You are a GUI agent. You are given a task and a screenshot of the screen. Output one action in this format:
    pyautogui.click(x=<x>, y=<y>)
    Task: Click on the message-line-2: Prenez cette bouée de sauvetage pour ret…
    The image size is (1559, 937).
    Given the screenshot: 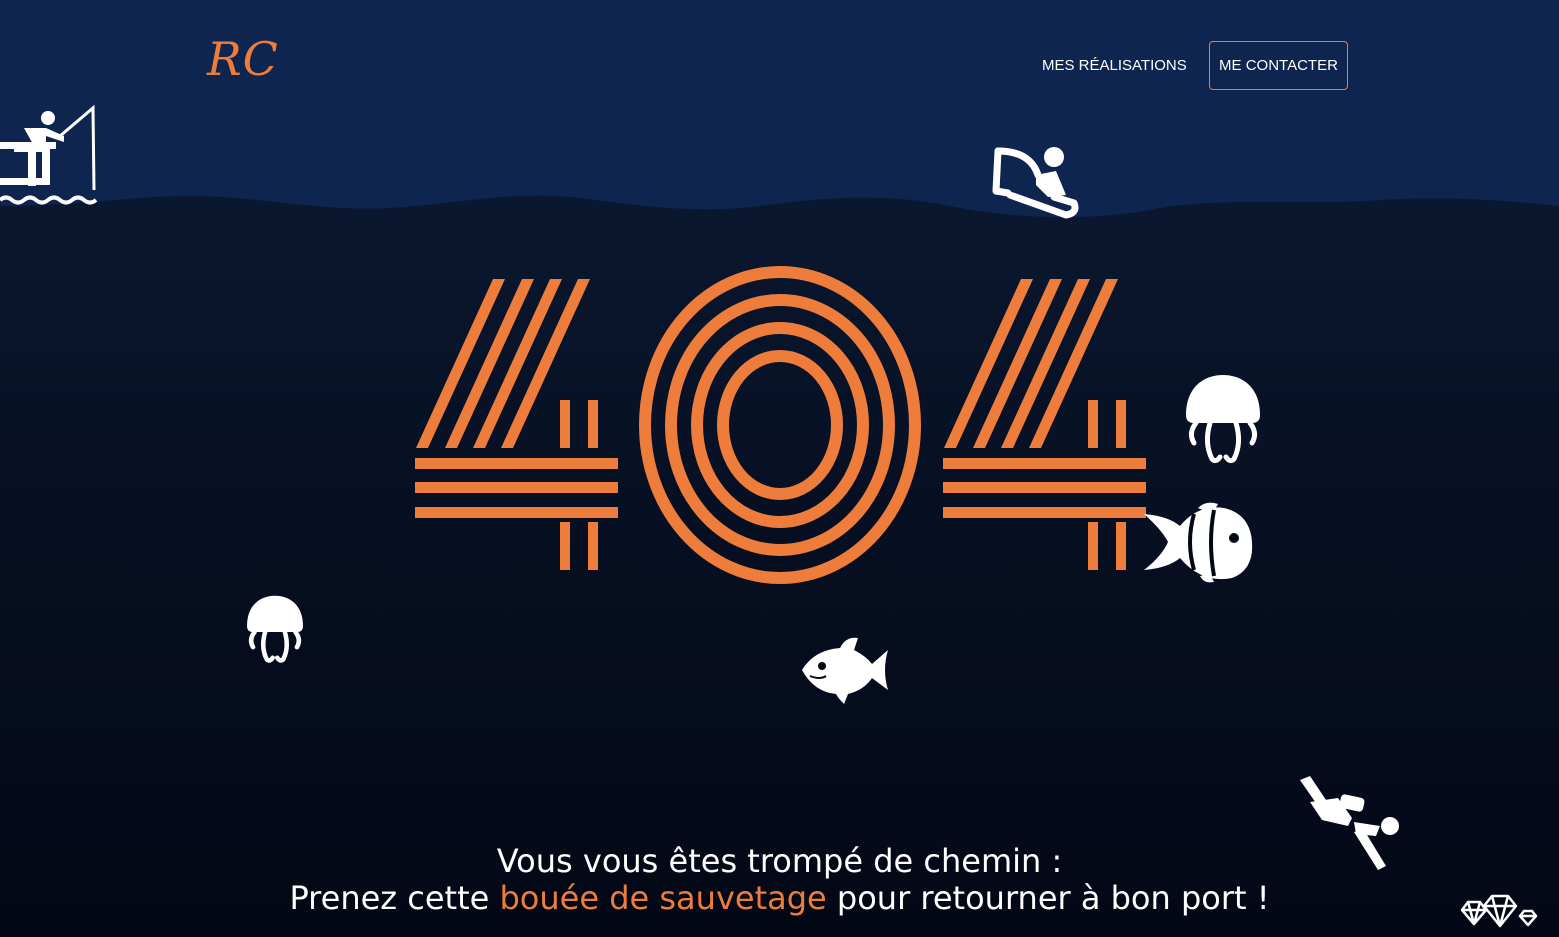 What is the action you would take?
    pyautogui.click(x=779, y=898)
    